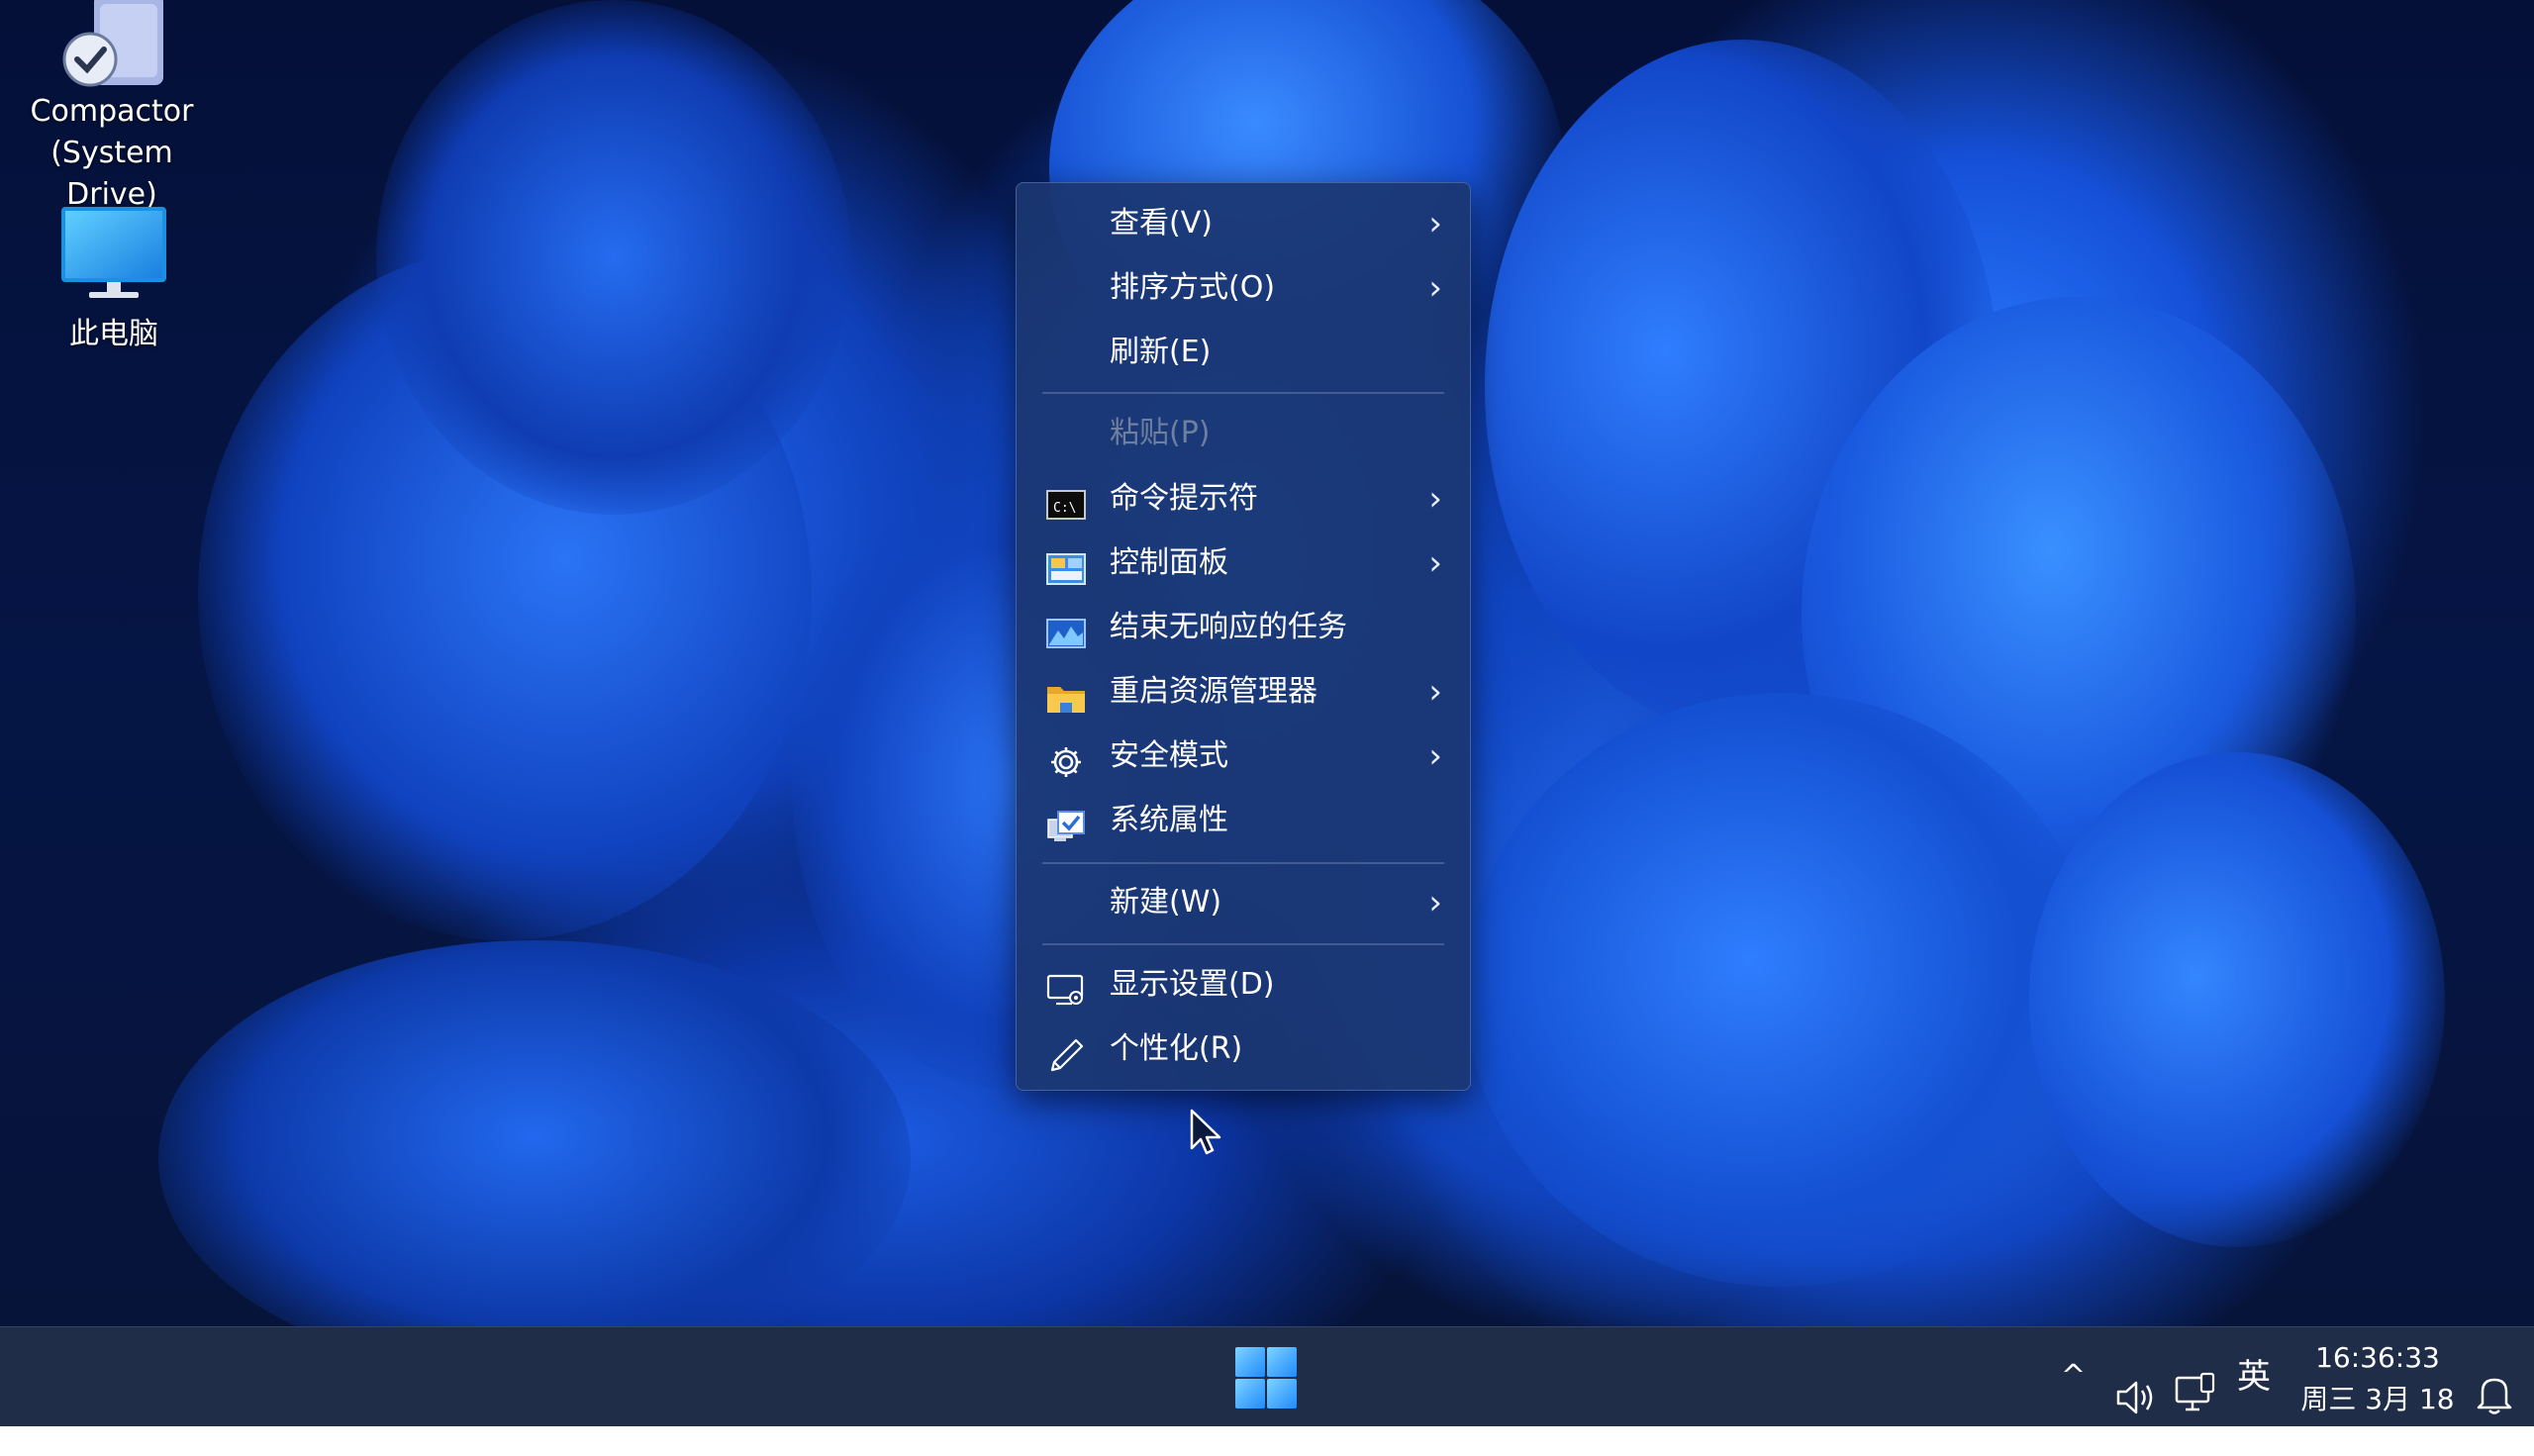  What do you see at coordinates (112, 45) in the screenshot?
I see `compactor-drive-icon` at bounding box center [112, 45].